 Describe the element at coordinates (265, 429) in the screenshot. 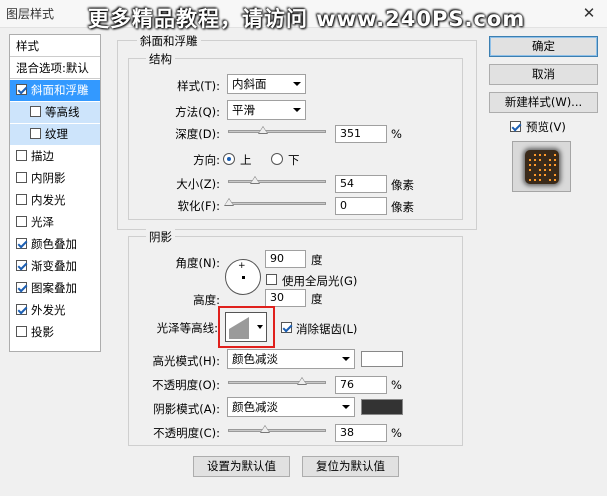

I see `shadow-opacity-thumb` at that location.